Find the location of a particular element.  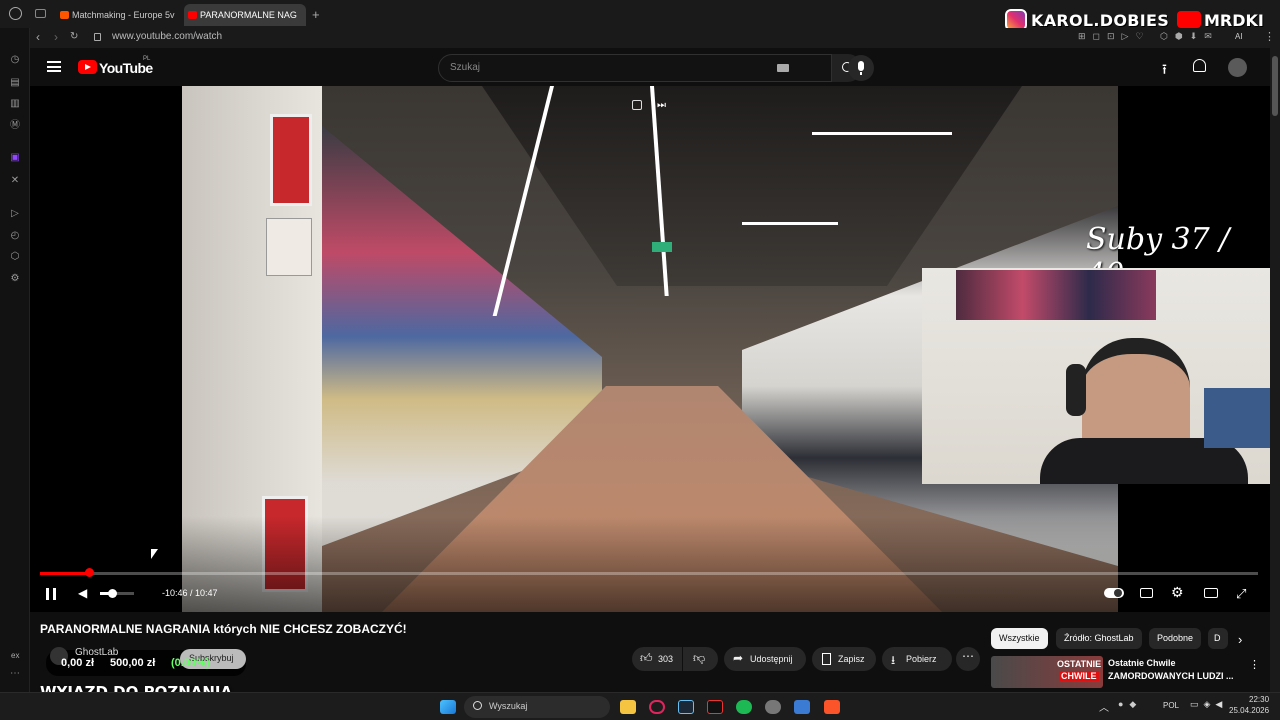

browser-sidebar: ◷ ▤ ▥ Ⓜ ▣ ✕ ▷ ◴ ⬡ ⚙ ⋯ is located at coordinates (15, 360).